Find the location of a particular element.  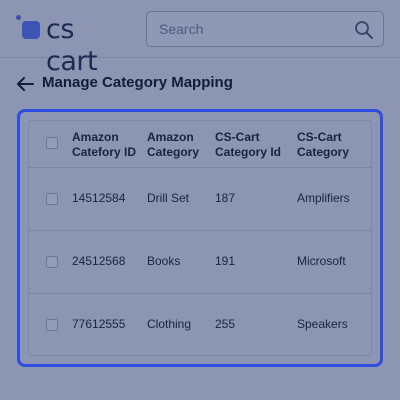

cscart-category-id-cell: 191 is located at coordinates (225, 261).